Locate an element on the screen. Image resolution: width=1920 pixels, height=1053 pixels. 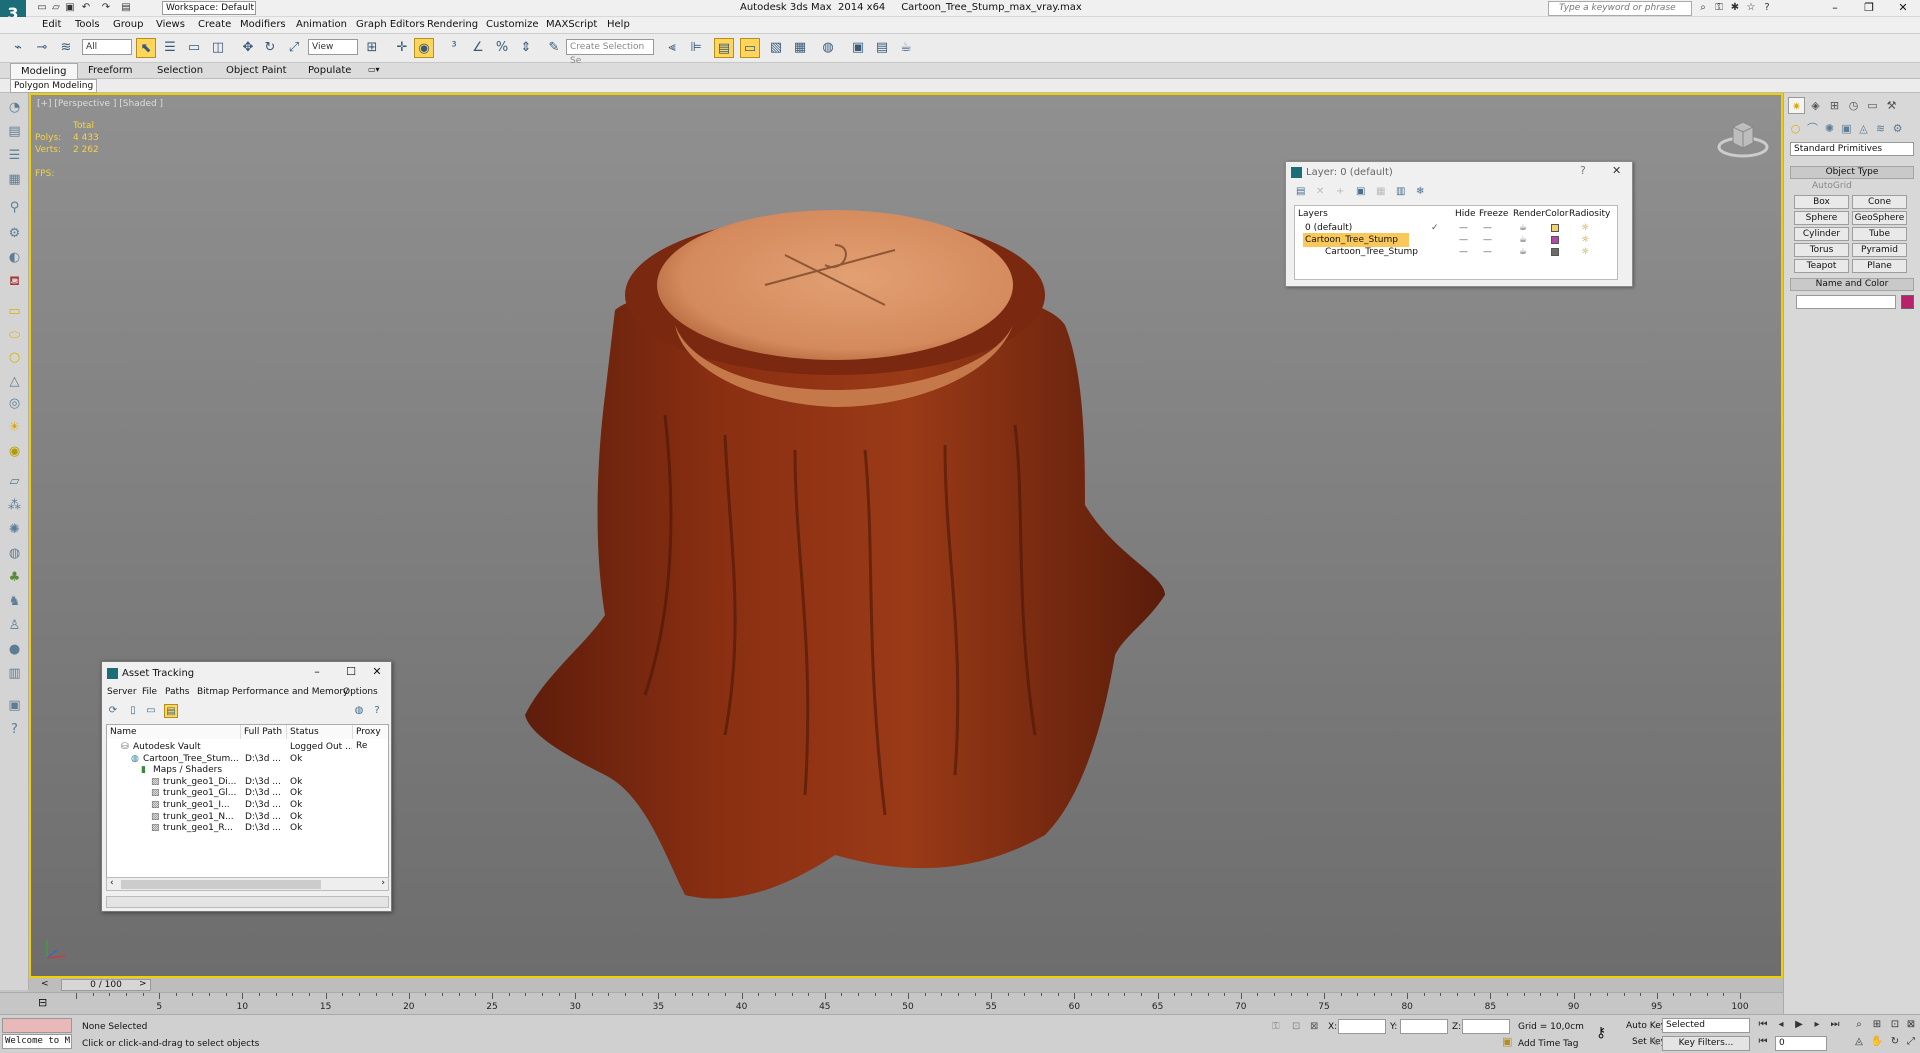
delete-layer-icon: ✕ is located at coordinates (1320, 191).